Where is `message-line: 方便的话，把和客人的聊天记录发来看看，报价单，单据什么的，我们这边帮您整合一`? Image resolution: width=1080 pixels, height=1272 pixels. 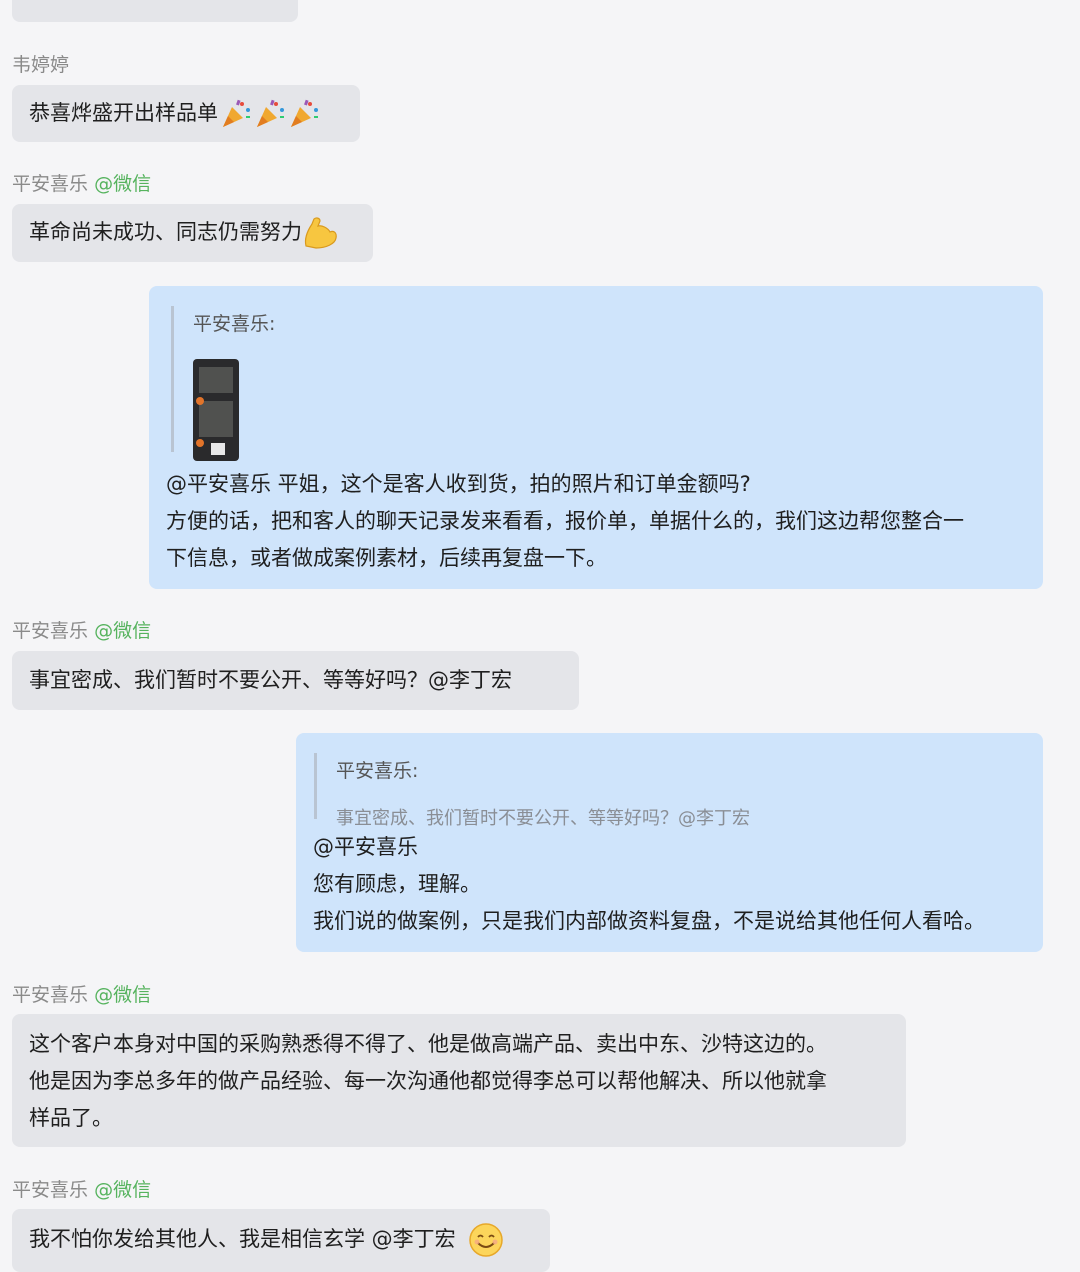 message-line: 方便的话，把和客人的聊天记录发来看看，报价单，单据什么的，我们这边帮您整合一 is located at coordinates (565, 521).